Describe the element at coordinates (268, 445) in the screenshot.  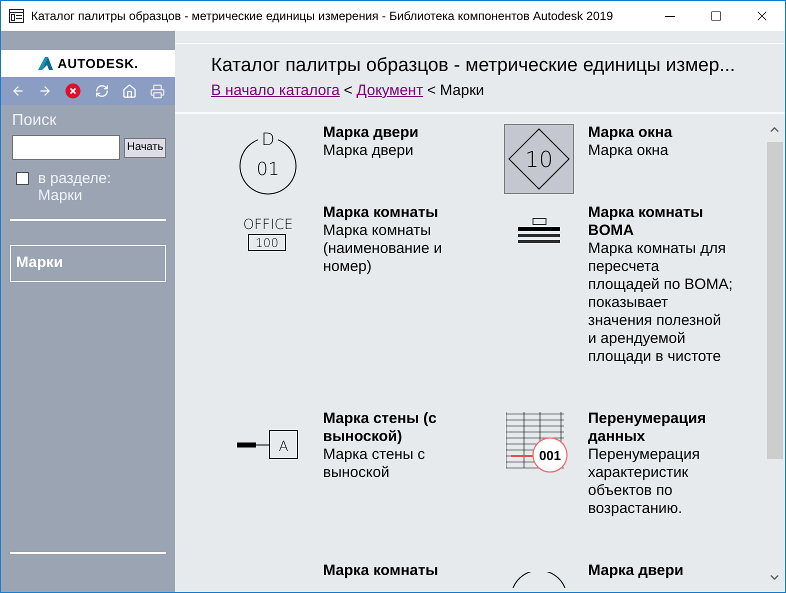
I see `wall-tag-drawing: A` at that location.